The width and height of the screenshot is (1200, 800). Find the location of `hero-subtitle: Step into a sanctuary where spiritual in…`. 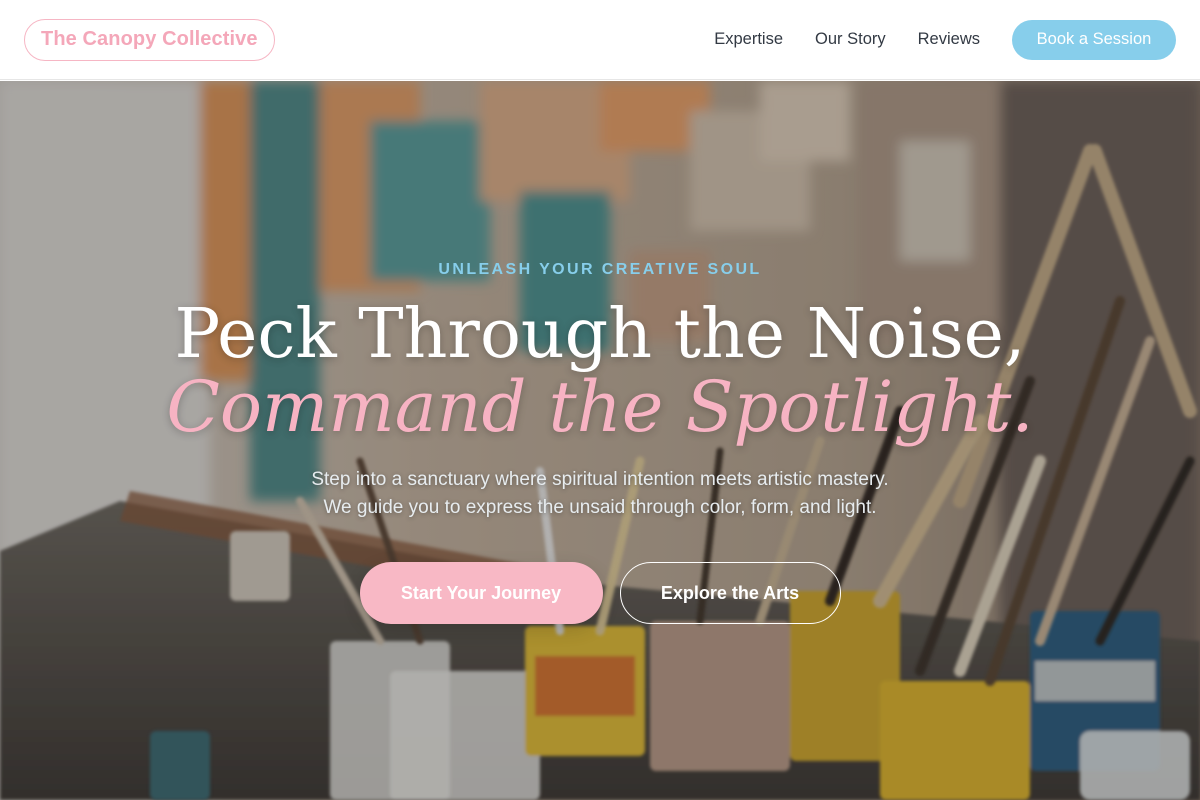

hero-subtitle: Step into a sanctuary where spiritual in… is located at coordinates (600, 494).